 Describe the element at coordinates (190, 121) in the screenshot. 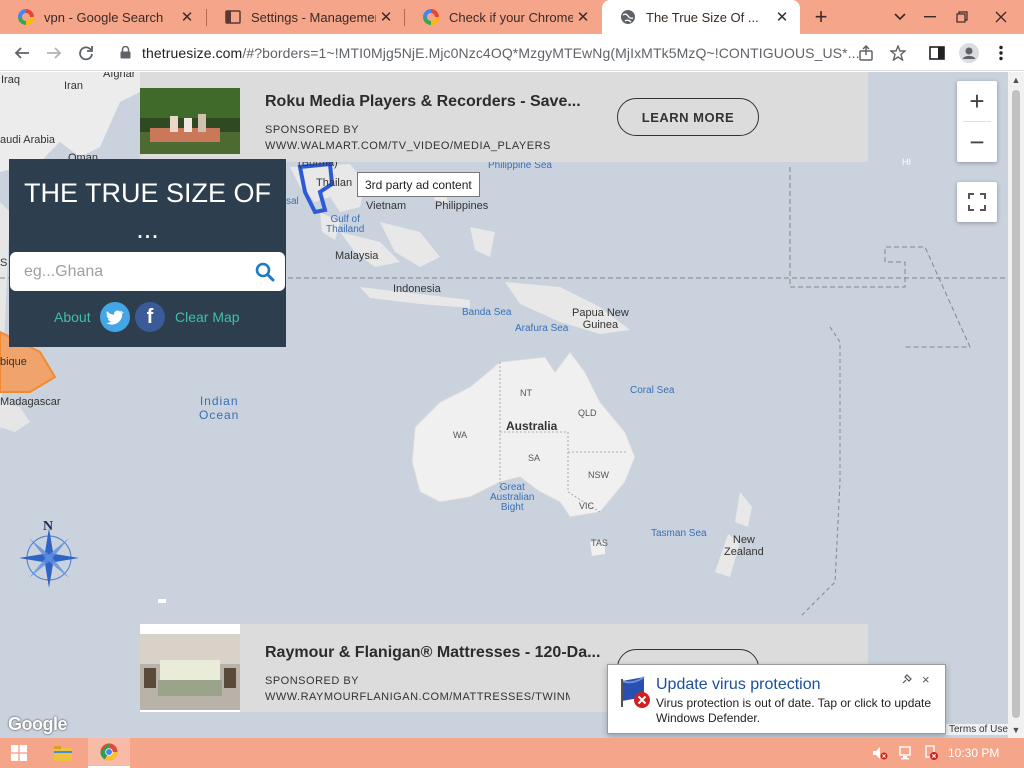

I see `ad-image-roku` at that location.